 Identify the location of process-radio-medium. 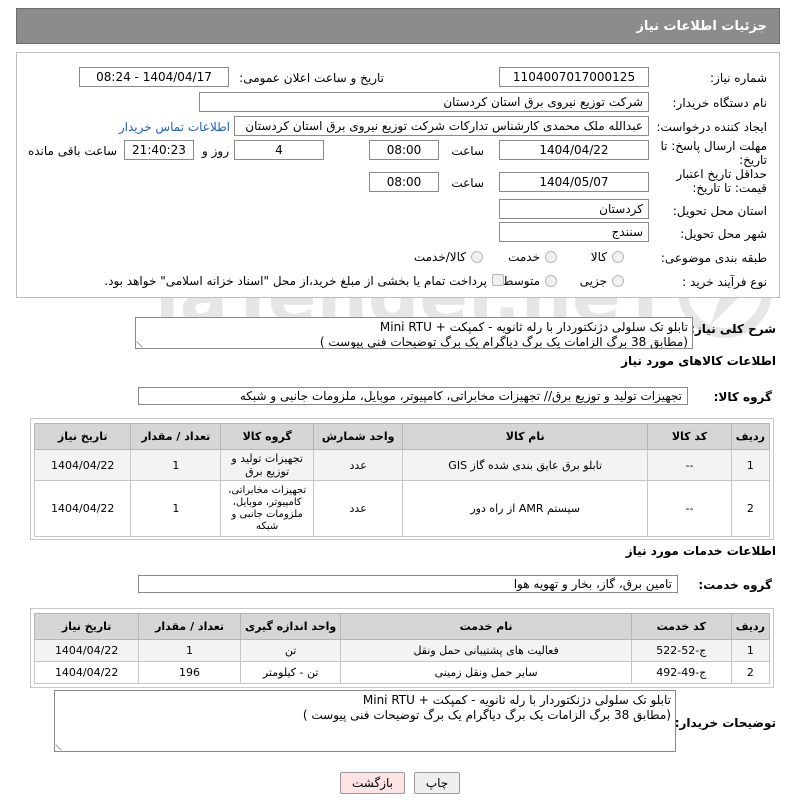
(551, 281).